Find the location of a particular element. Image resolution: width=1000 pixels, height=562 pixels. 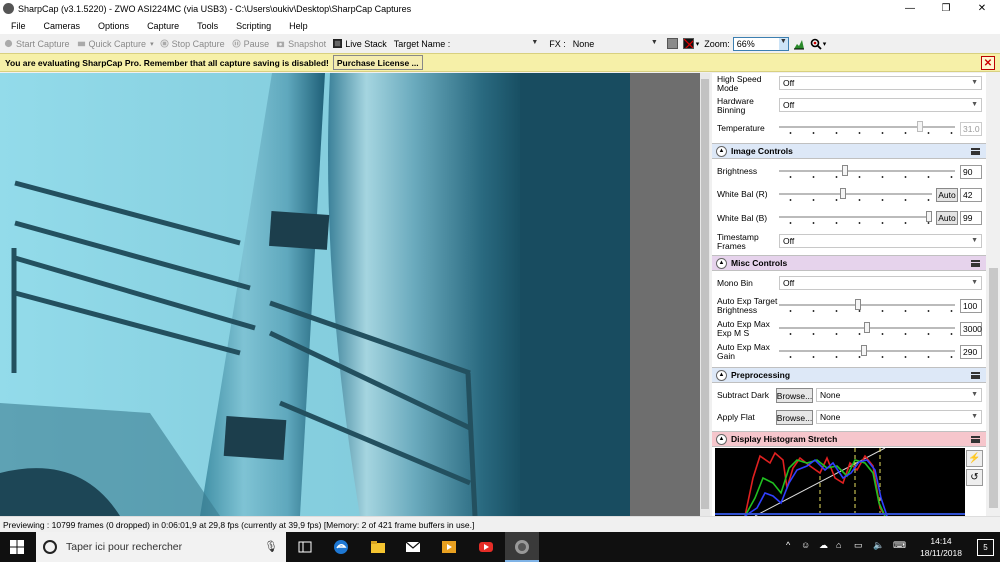

pause-button: Pause is located at coordinates (250, 44).